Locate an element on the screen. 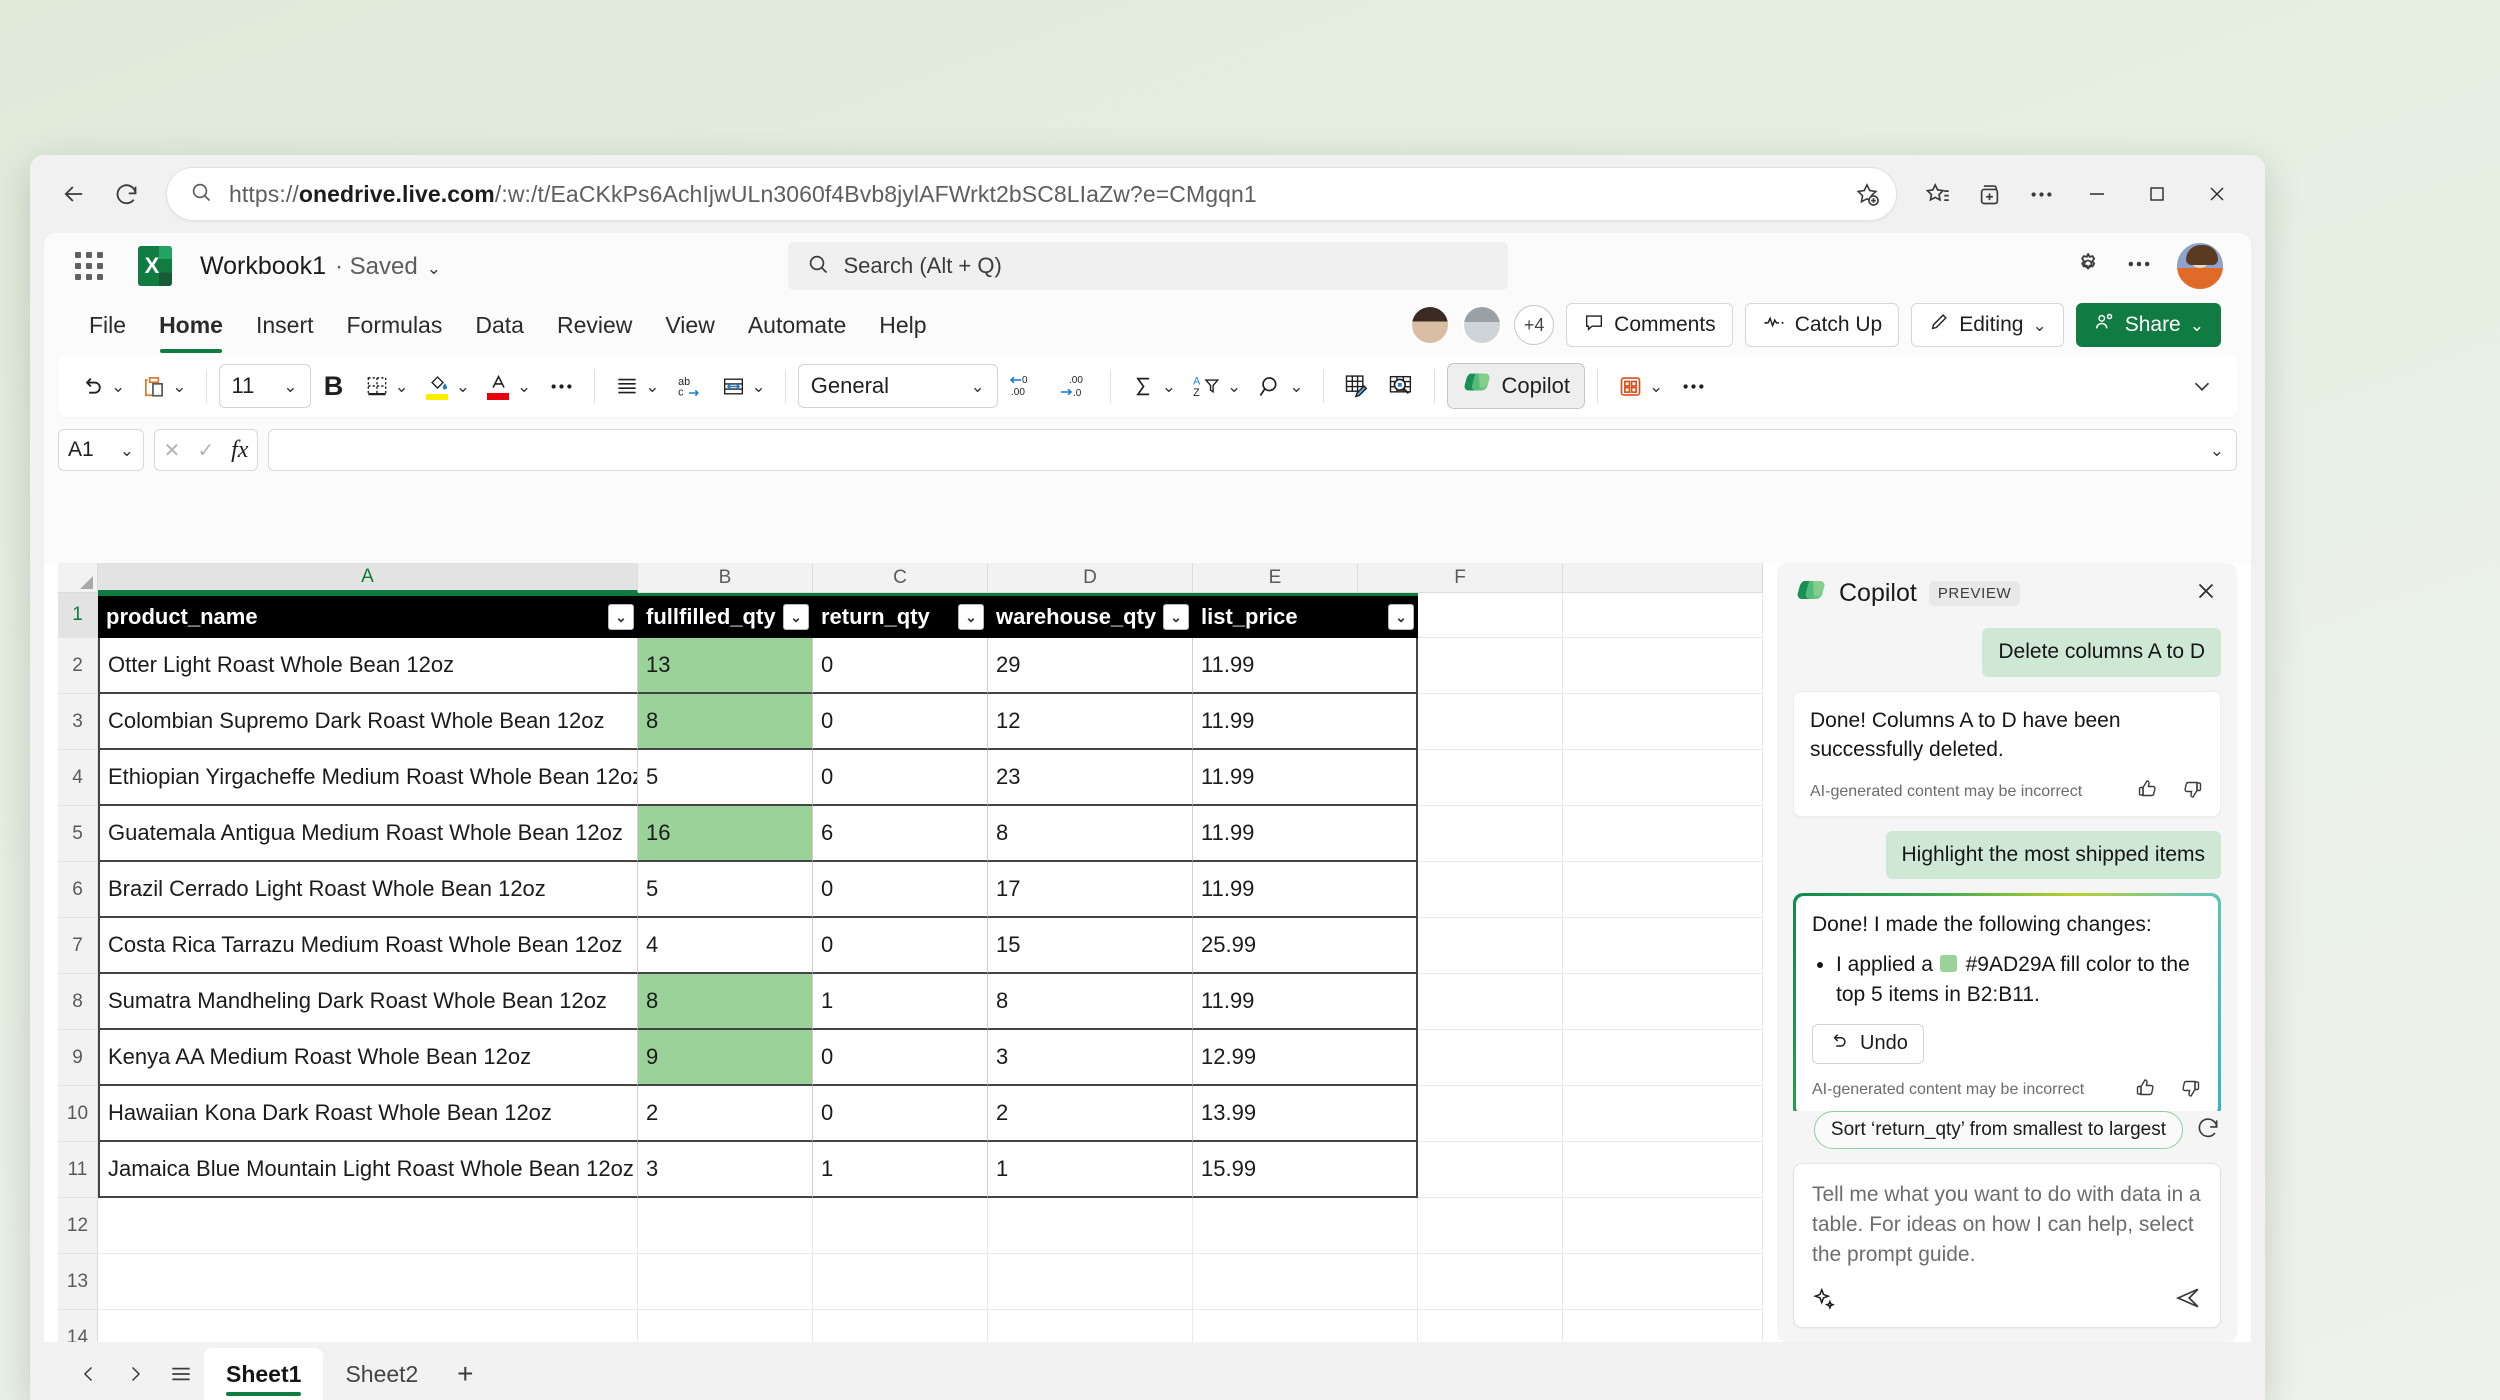 Image resolution: width=2500 pixels, height=1400 pixels. cell-product_name: Otter Light Roast Whole Bean 12oz is located at coordinates (368, 666).